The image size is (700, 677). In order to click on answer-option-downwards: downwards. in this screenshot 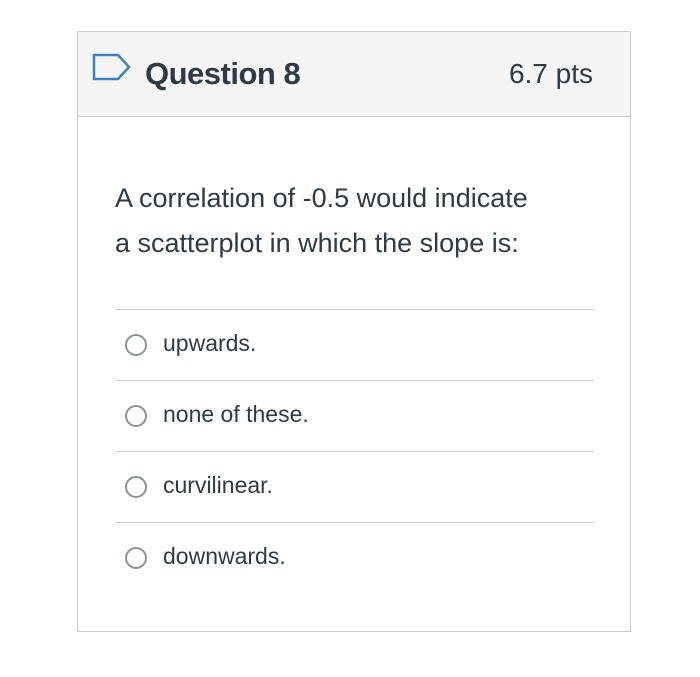, I will do `click(355, 557)`.